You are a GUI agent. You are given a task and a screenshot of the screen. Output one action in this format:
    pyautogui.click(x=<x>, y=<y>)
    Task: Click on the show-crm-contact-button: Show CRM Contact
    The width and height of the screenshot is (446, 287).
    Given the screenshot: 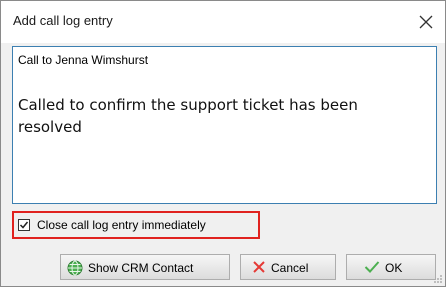 What is the action you would take?
    pyautogui.click(x=145, y=267)
    